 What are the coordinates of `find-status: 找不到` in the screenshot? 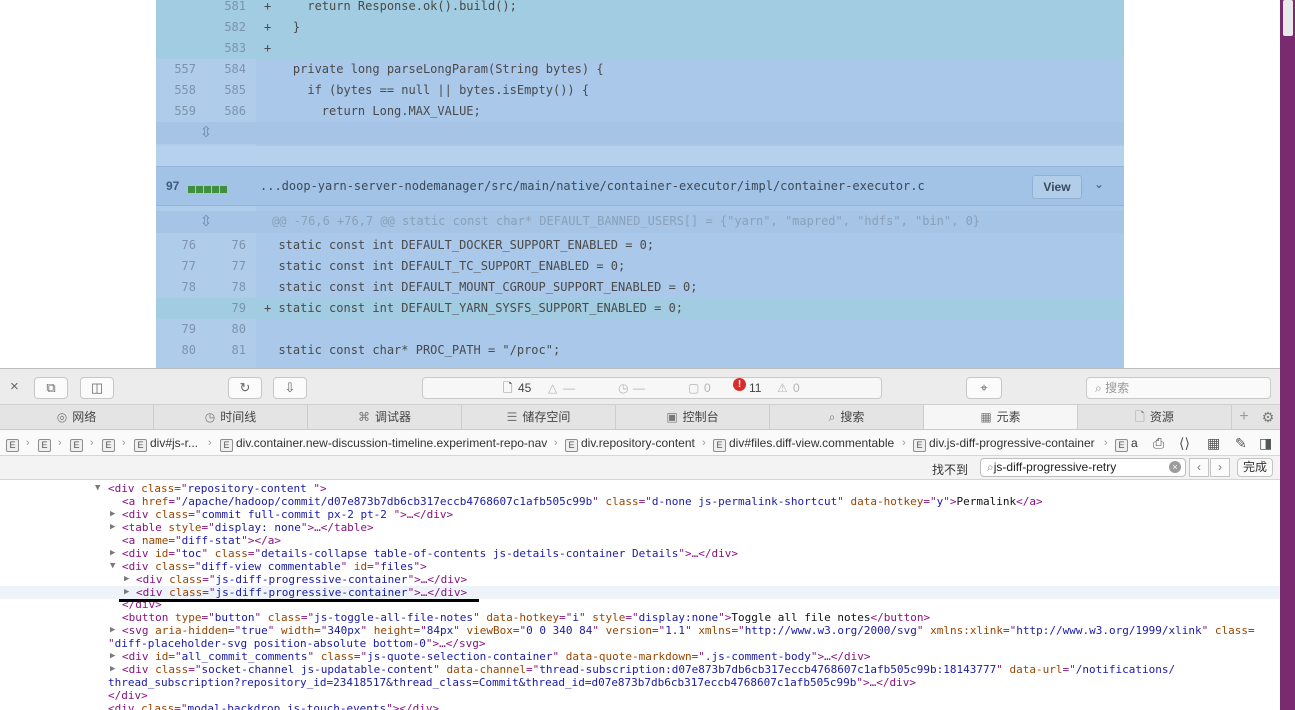 It's located at (950, 470).